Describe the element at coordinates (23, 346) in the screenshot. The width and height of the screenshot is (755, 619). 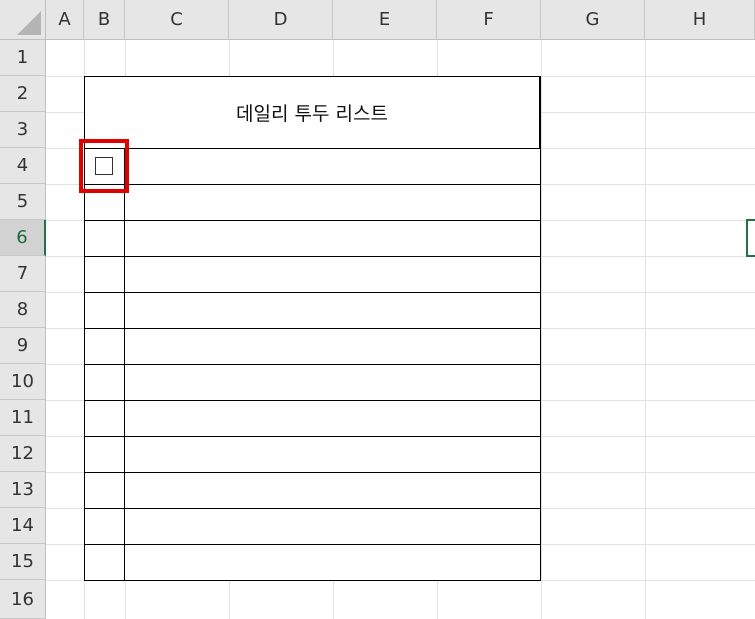
I see `row-header-9: 9` at that location.